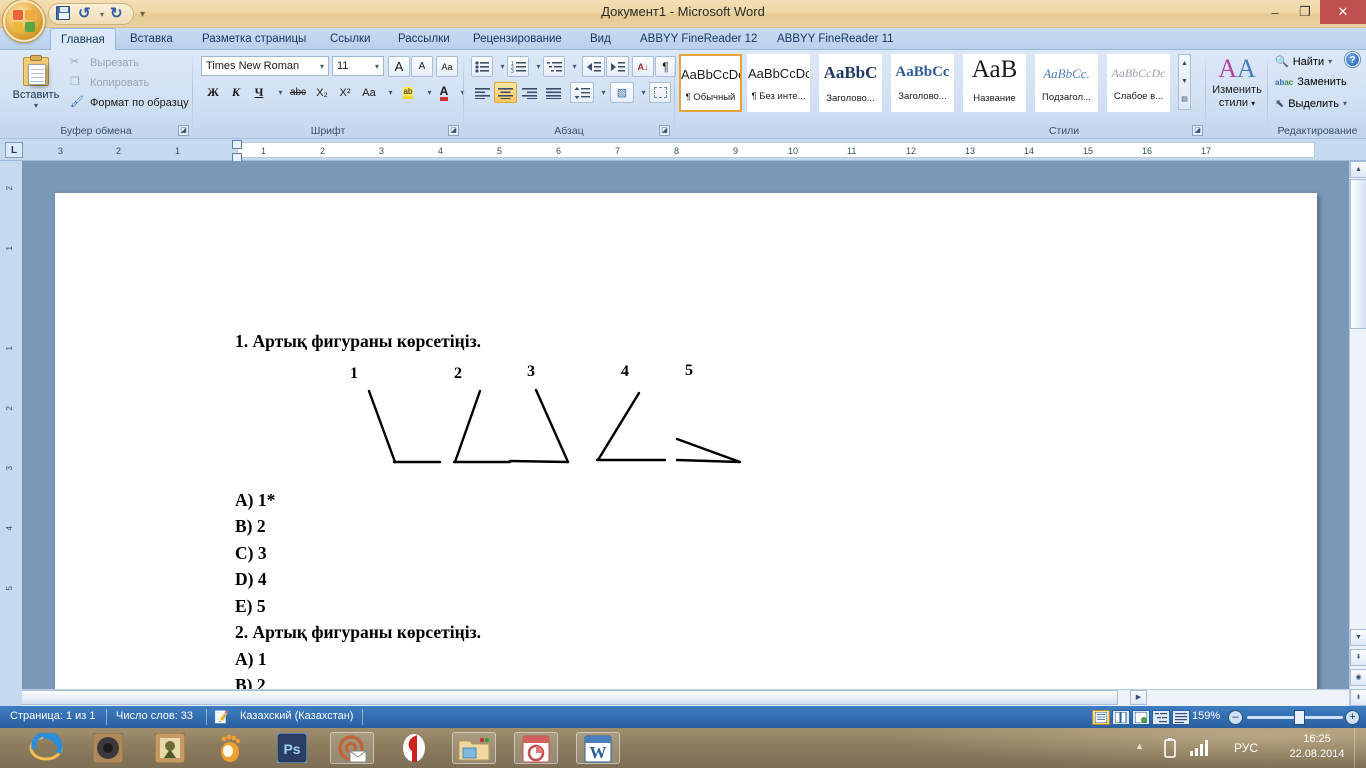  What do you see at coordinates (118, 14) in the screenshot?
I see `redo-icon: ↻` at bounding box center [118, 14].